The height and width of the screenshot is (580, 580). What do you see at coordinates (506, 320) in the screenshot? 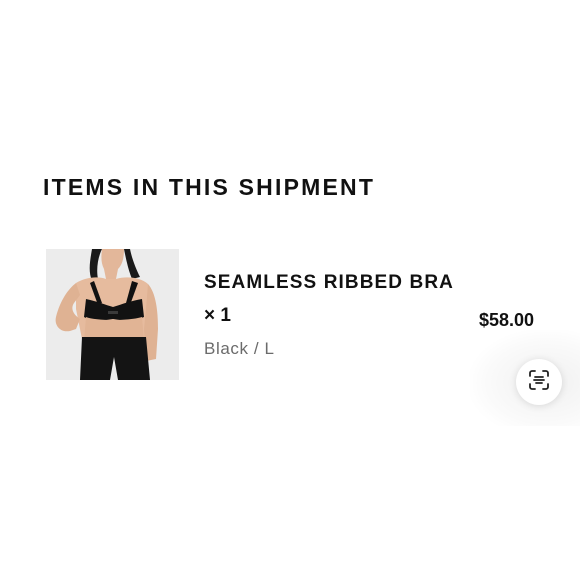
I see `product-price: $58.00` at bounding box center [506, 320].